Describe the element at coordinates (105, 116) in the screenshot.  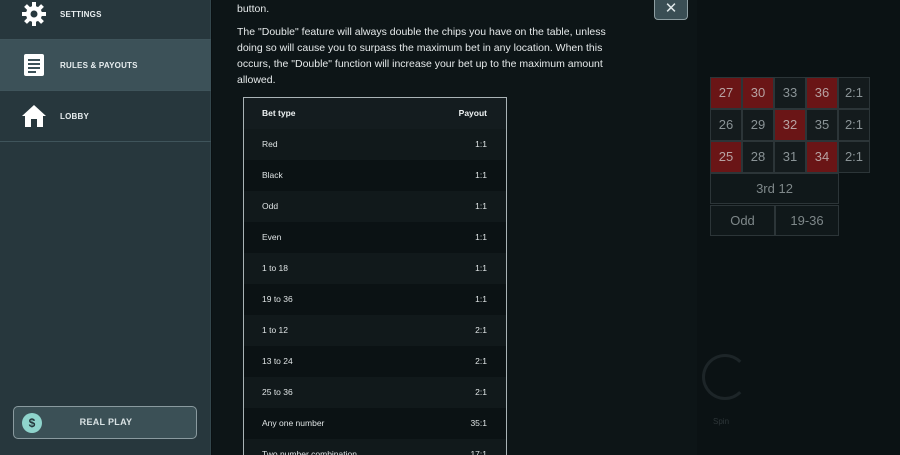
I see `sidebar-item-lobby: LOBBY` at that location.